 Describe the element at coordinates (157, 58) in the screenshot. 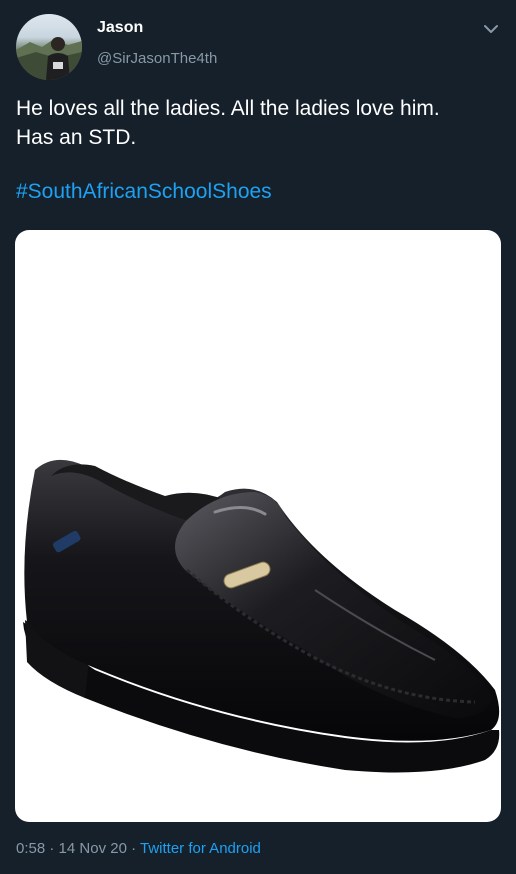

I see `author-handle: @SirJasonThe4th` at that location.